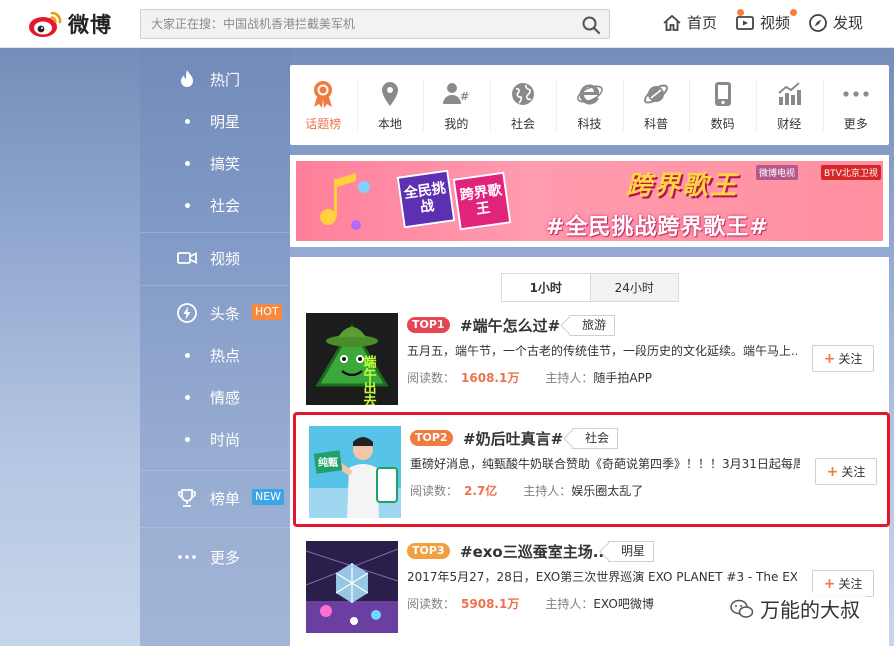 The image size is (894, 646). What do you see at coordinates (848, 23) in the screenshot?
I see `nav-discover-label: 发现` at bounding box center [848, 23].